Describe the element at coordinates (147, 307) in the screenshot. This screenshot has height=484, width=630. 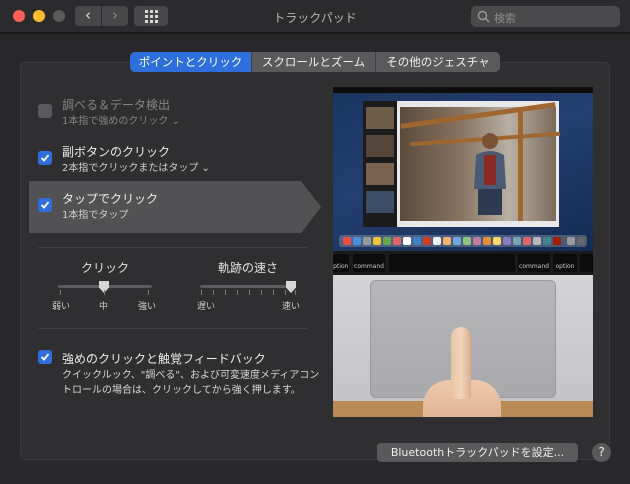
I see `slider-label-high: 強い` at that location.